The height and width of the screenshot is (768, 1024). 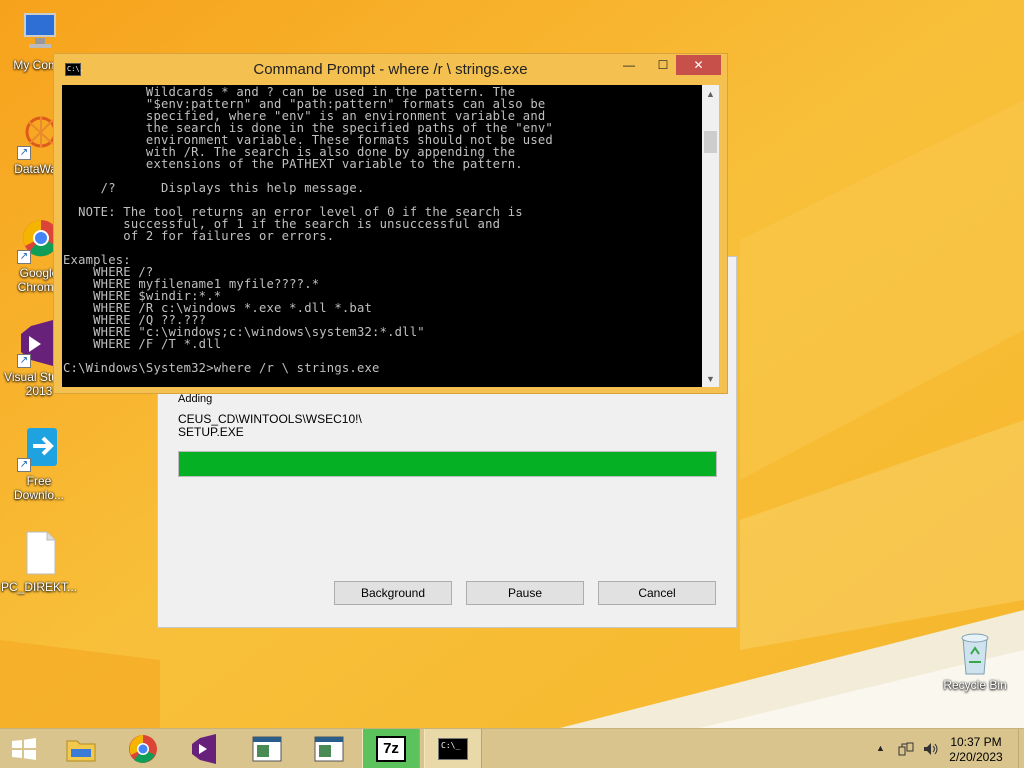 What do you see at coordinates (976, 742) in the screenshot?
I see `clock-time: 10:37 PM` at bounding box center [976, 742].